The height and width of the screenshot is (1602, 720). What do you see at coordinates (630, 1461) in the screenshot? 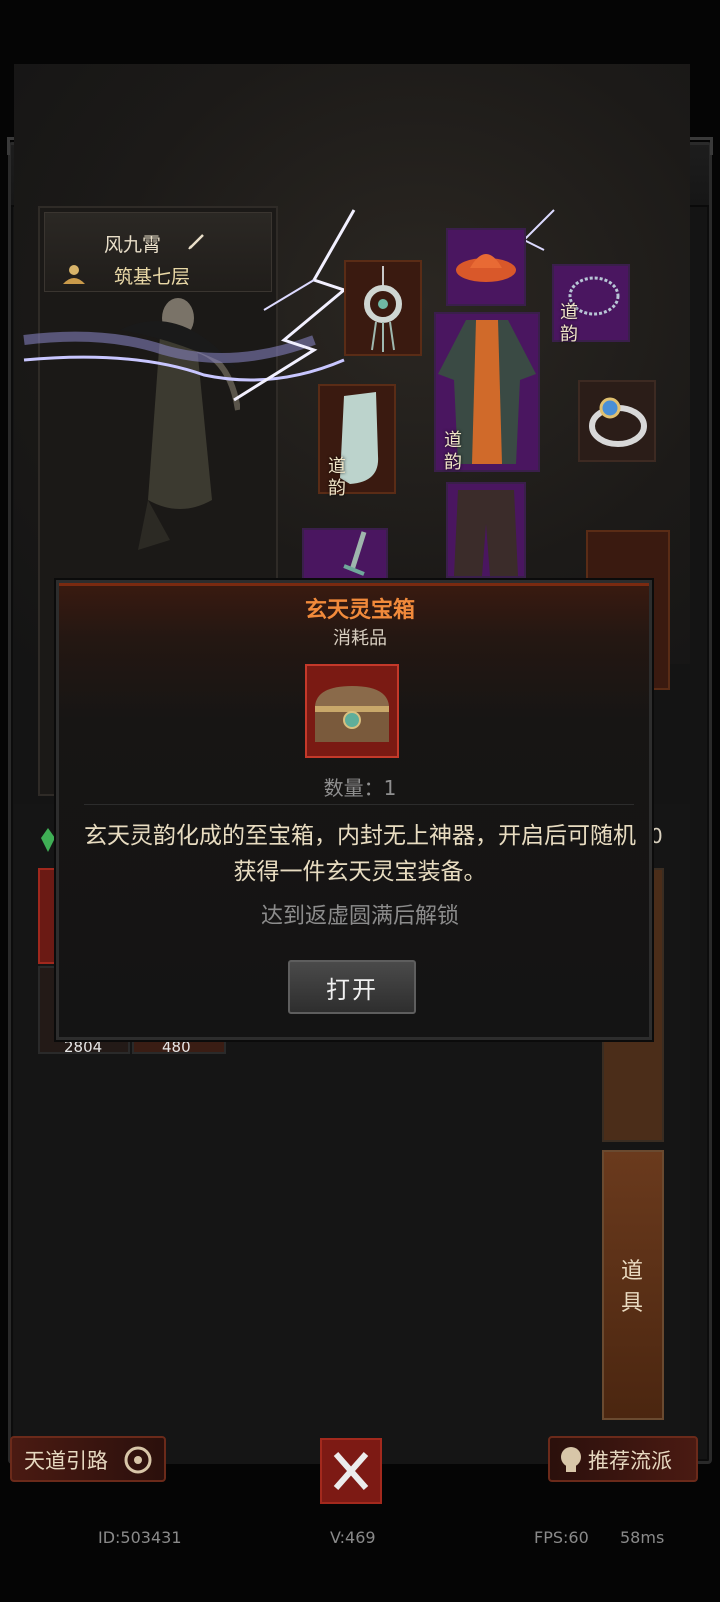
I see `recommended-build-label: 推荐流派` at bounding box center [630, 1461].